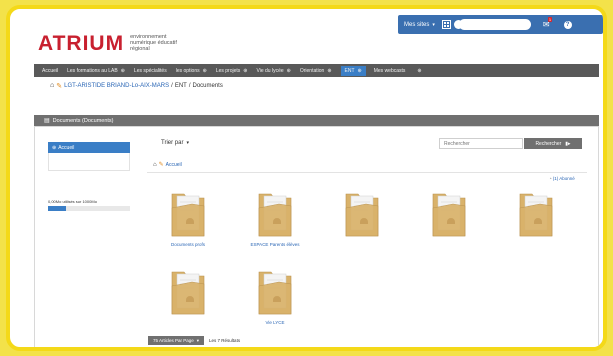 The width and height of the screenshot is (613, 356). Describe the element at coordinates (83, 120) in the screenshot. I see `panel-title: Documents (Documents)` at that location.